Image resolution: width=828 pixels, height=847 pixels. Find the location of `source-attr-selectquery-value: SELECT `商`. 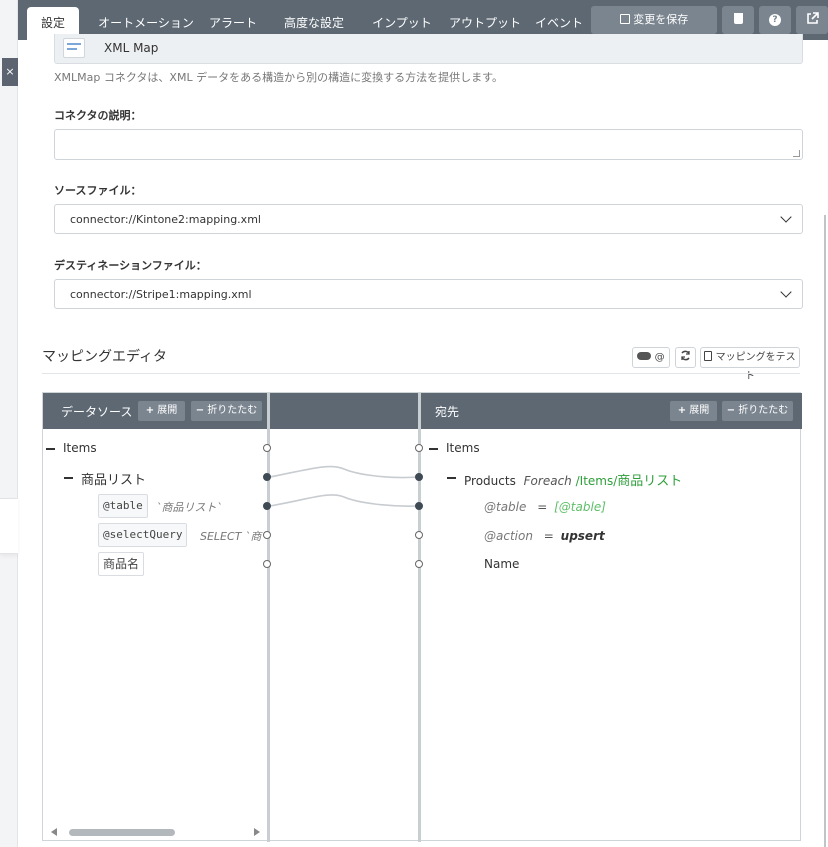

source-attr-selectquery-value: SELECT `商 is located at coordinates (231, 536).